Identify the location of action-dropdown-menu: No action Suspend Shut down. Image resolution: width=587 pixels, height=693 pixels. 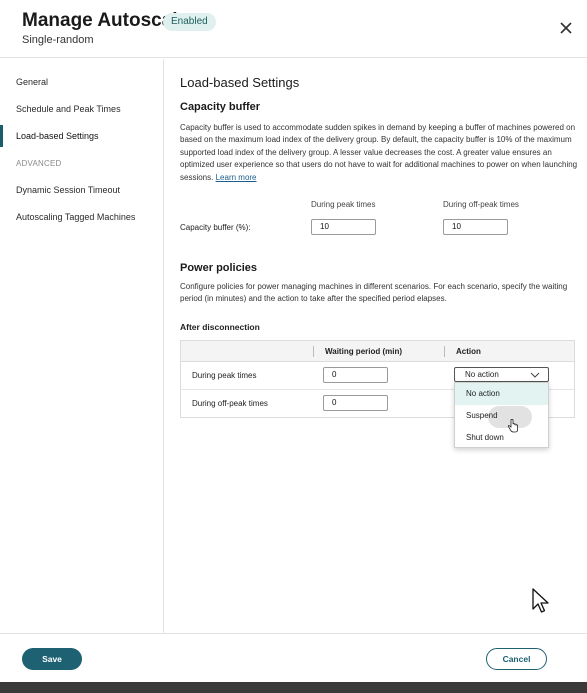
(501, 415).